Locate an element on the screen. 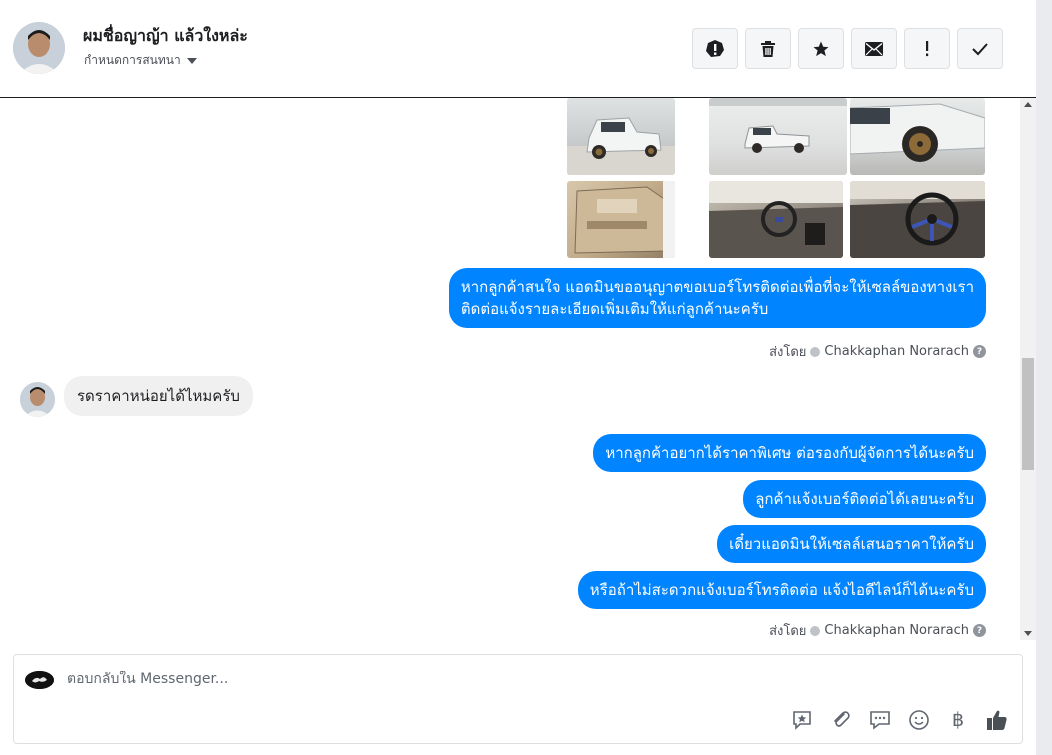 This screenshot has width=1052, height=755. photo-dashboard is located at coordinates (776, 219).